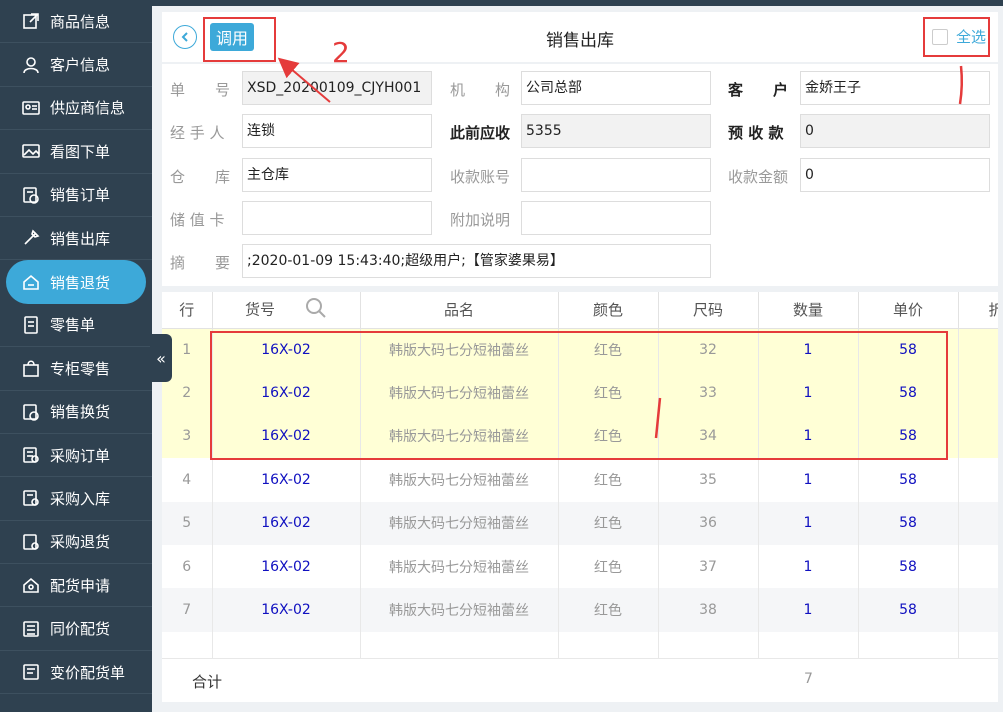  I want to click on sidebar-item-14: 同价配货, so click(76, 629).